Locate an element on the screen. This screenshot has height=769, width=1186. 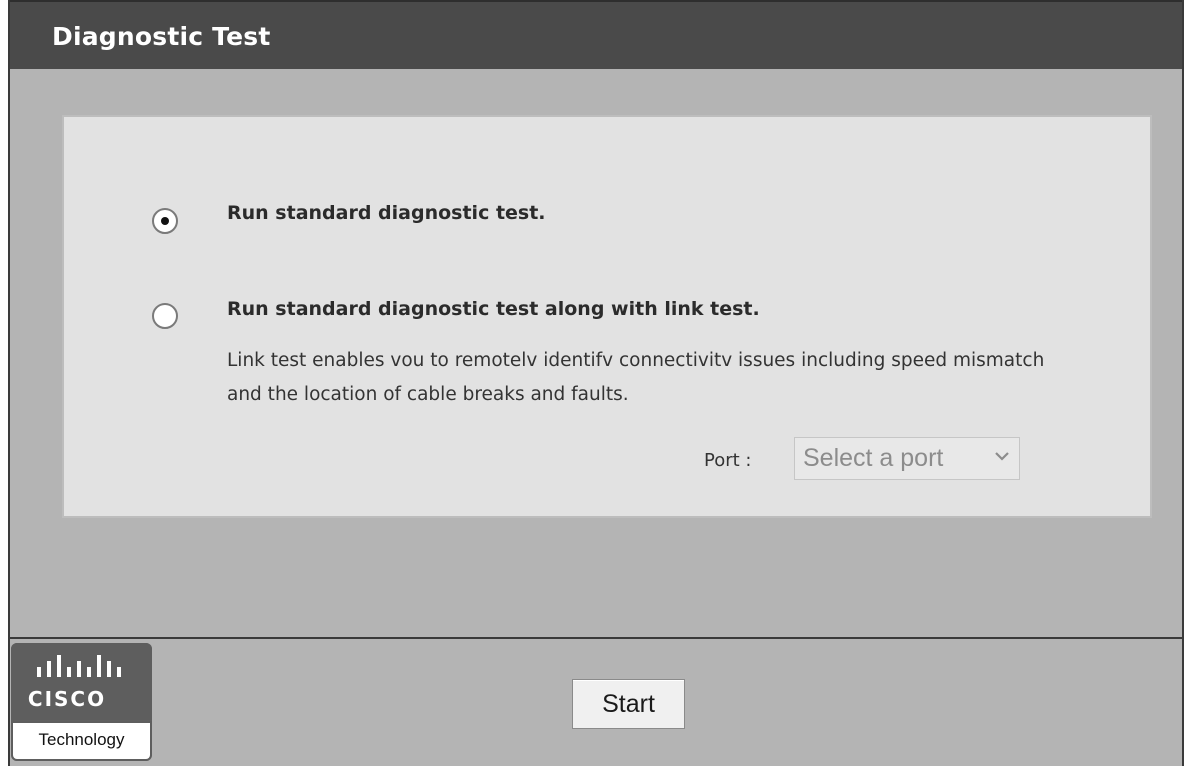
cisco-technology-logo: CISCO Technology is located at coordinates (81, 702).